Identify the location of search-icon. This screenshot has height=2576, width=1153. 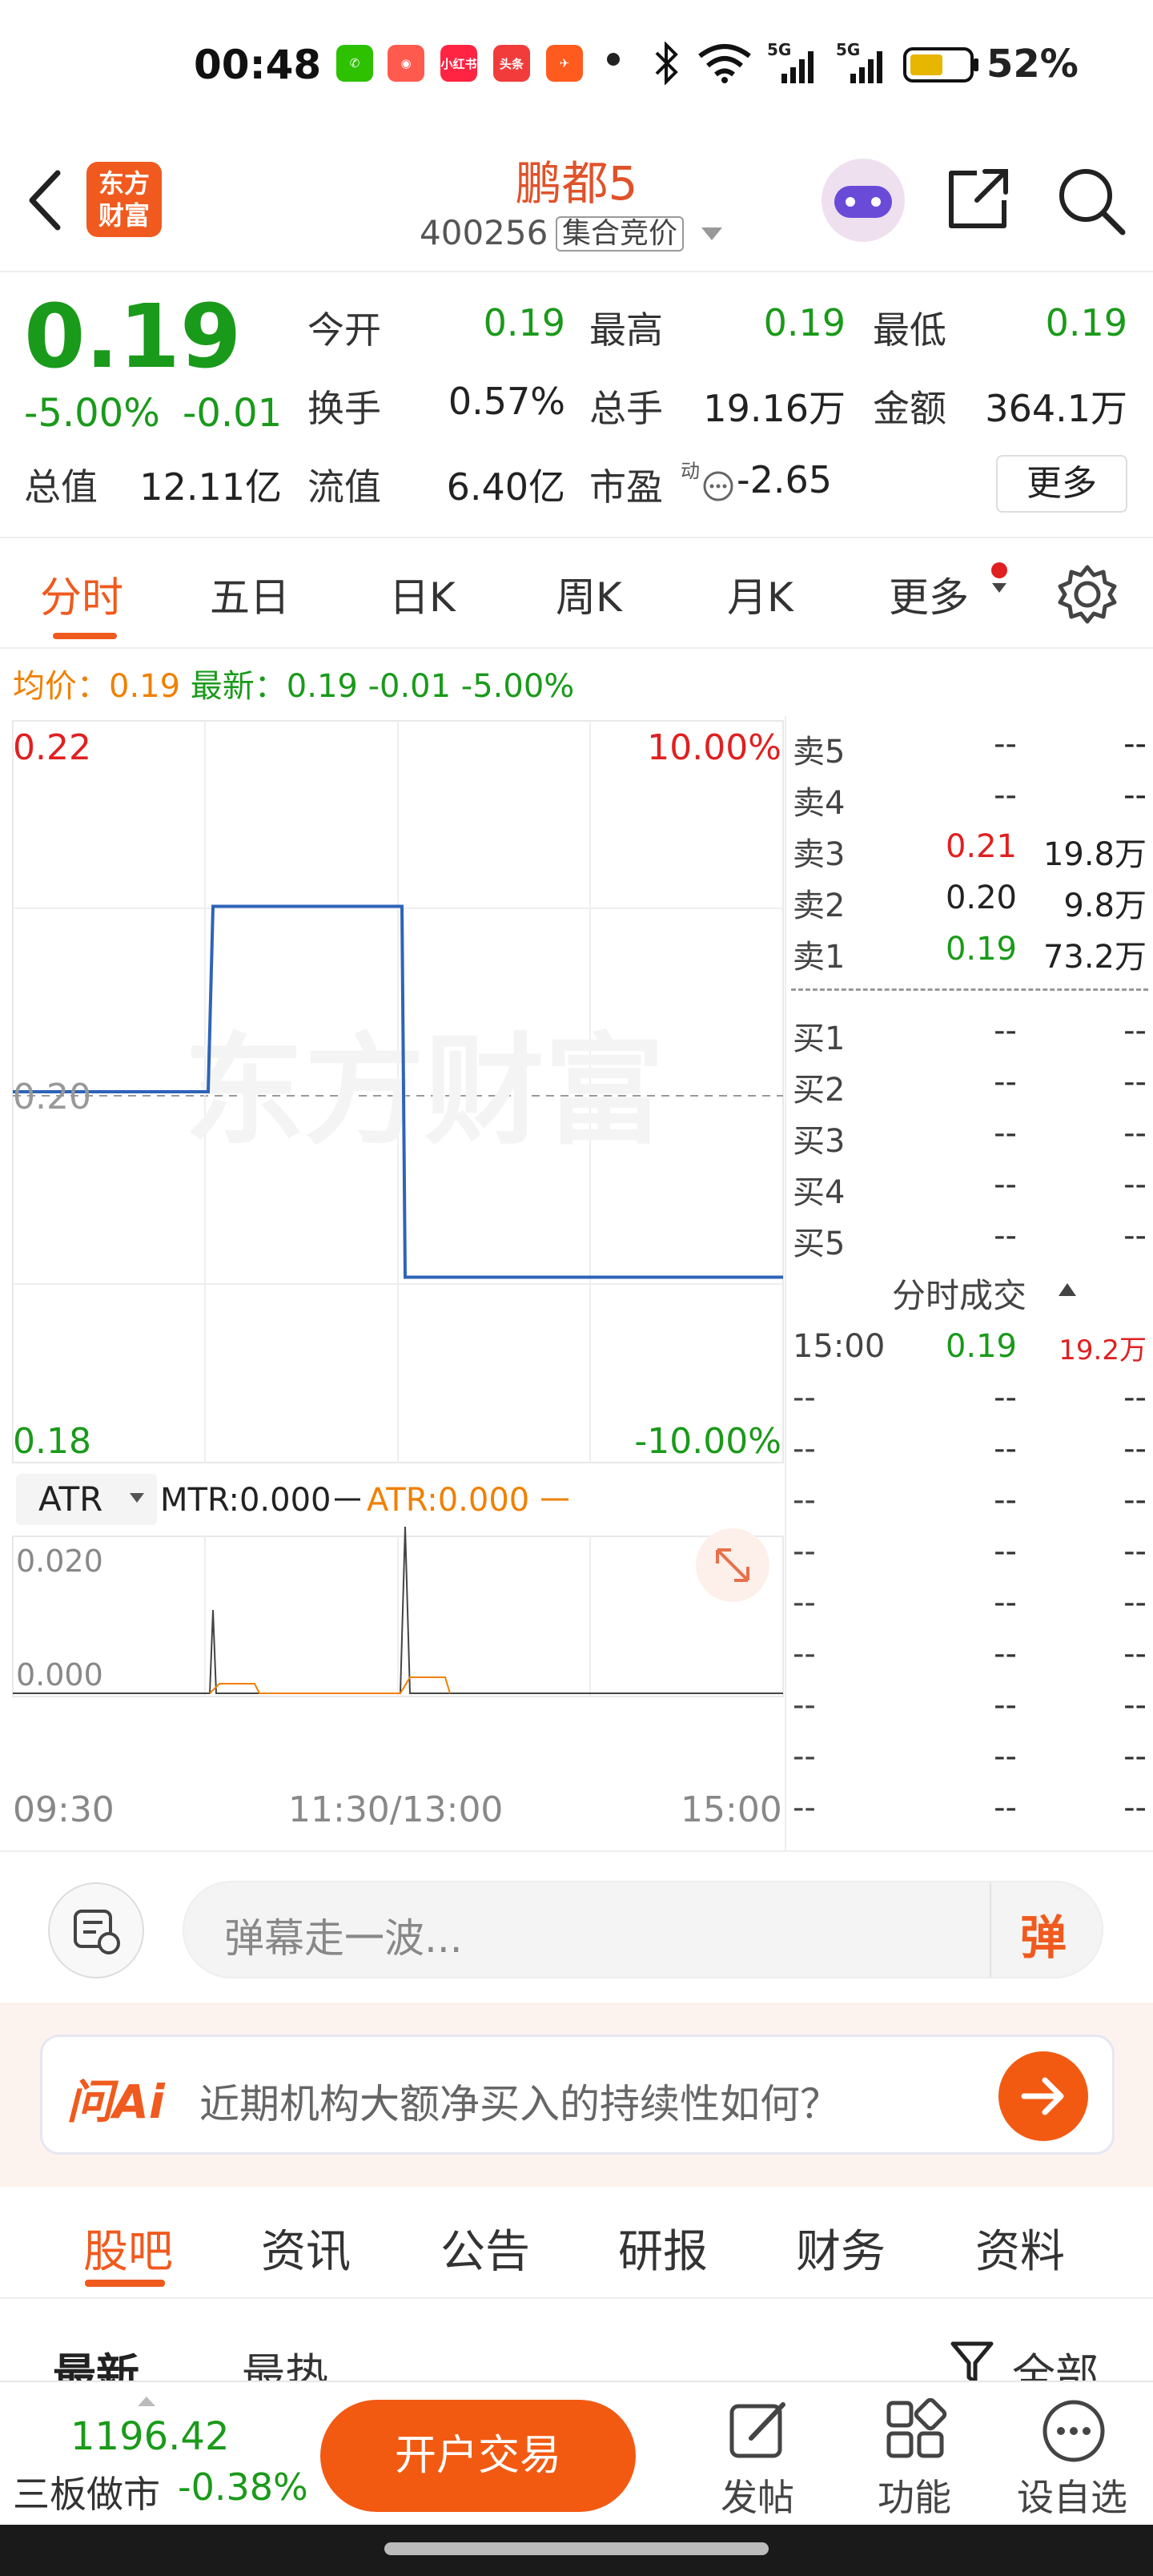
(1091, 201).